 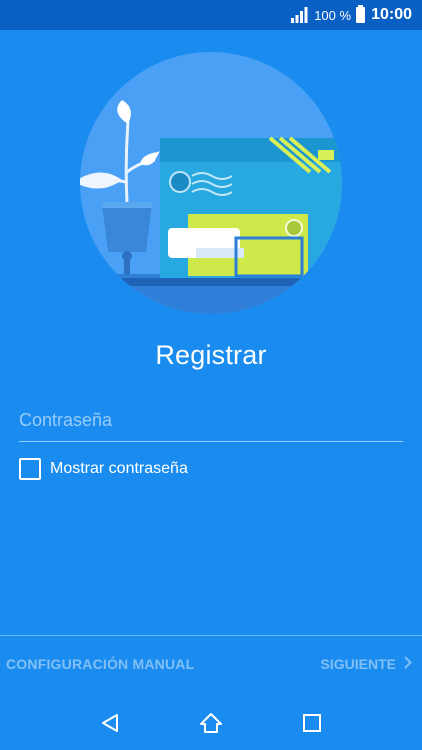 What do you see at coordinates (361, 14) in the screenshot?
I see `battery-icon` at bounding box center [361, 14].